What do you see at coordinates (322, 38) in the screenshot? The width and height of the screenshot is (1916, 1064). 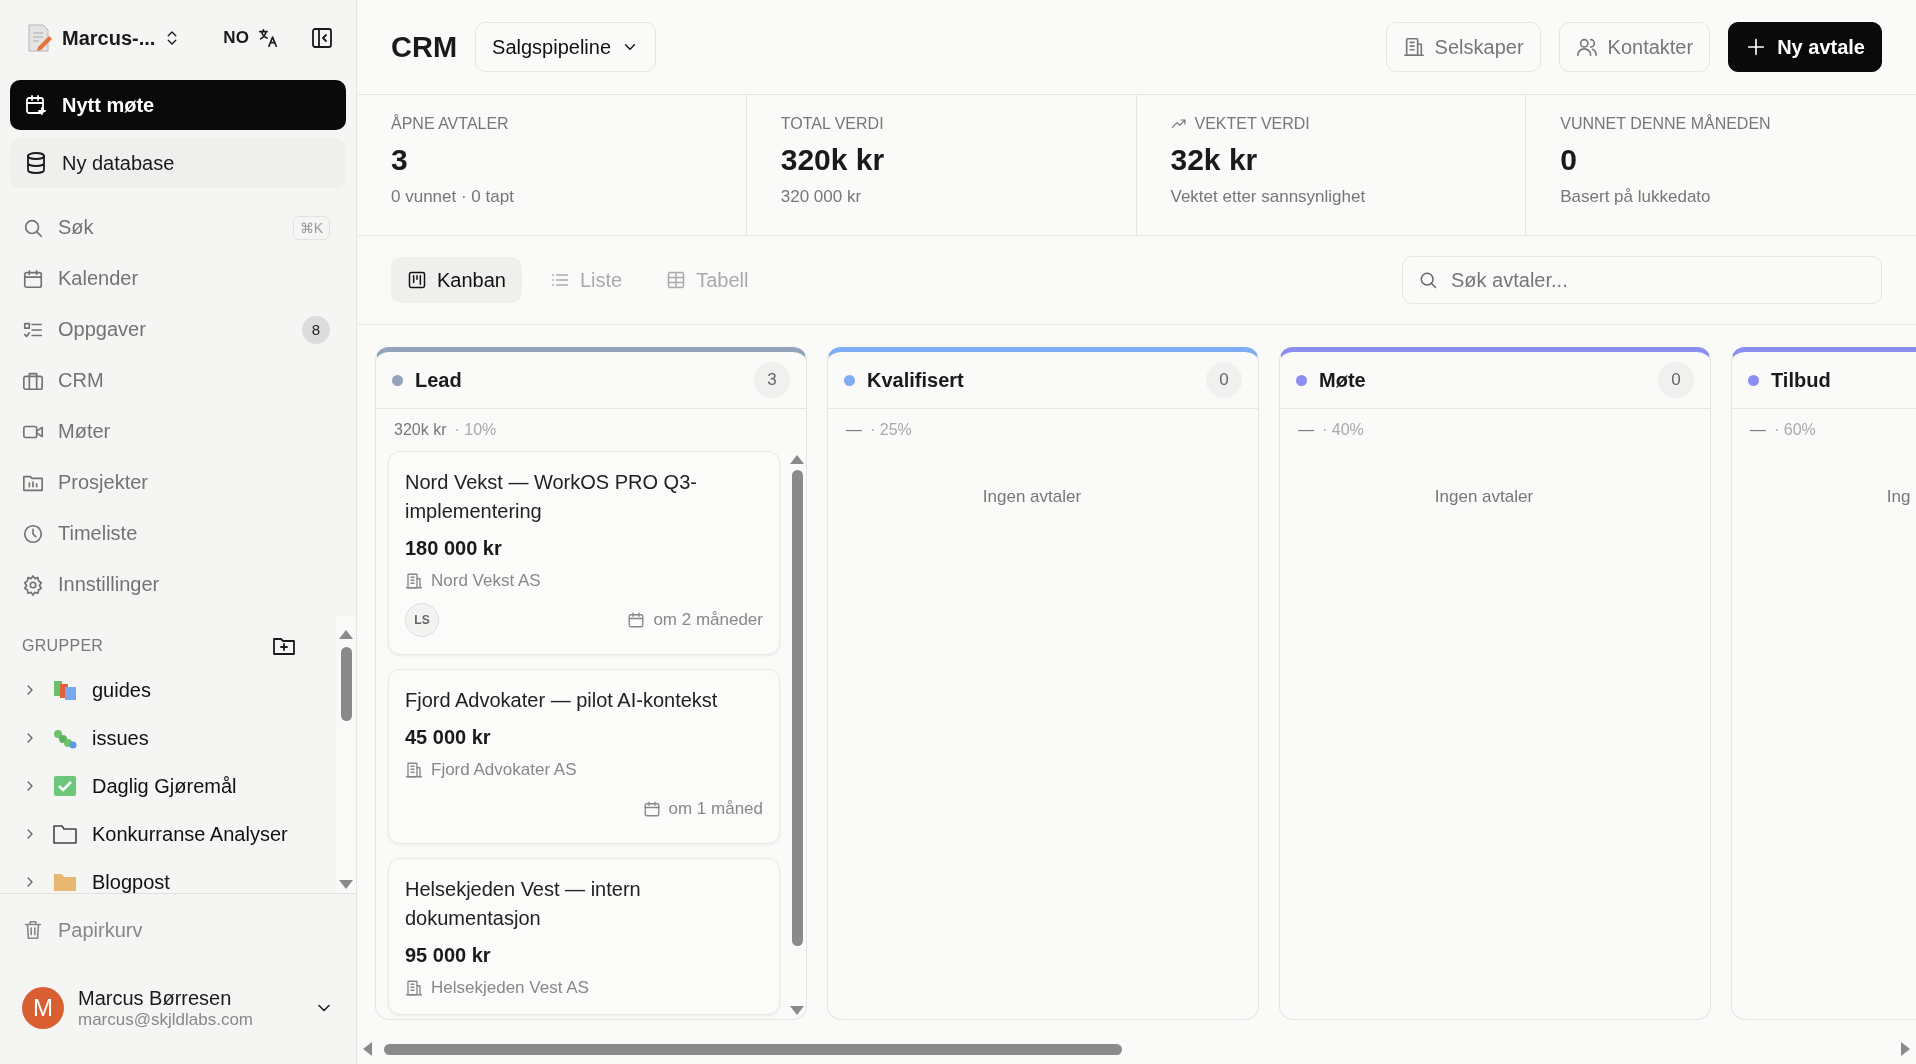 I see `sidebar-toggle-icon` at bounding box center [322, 38].